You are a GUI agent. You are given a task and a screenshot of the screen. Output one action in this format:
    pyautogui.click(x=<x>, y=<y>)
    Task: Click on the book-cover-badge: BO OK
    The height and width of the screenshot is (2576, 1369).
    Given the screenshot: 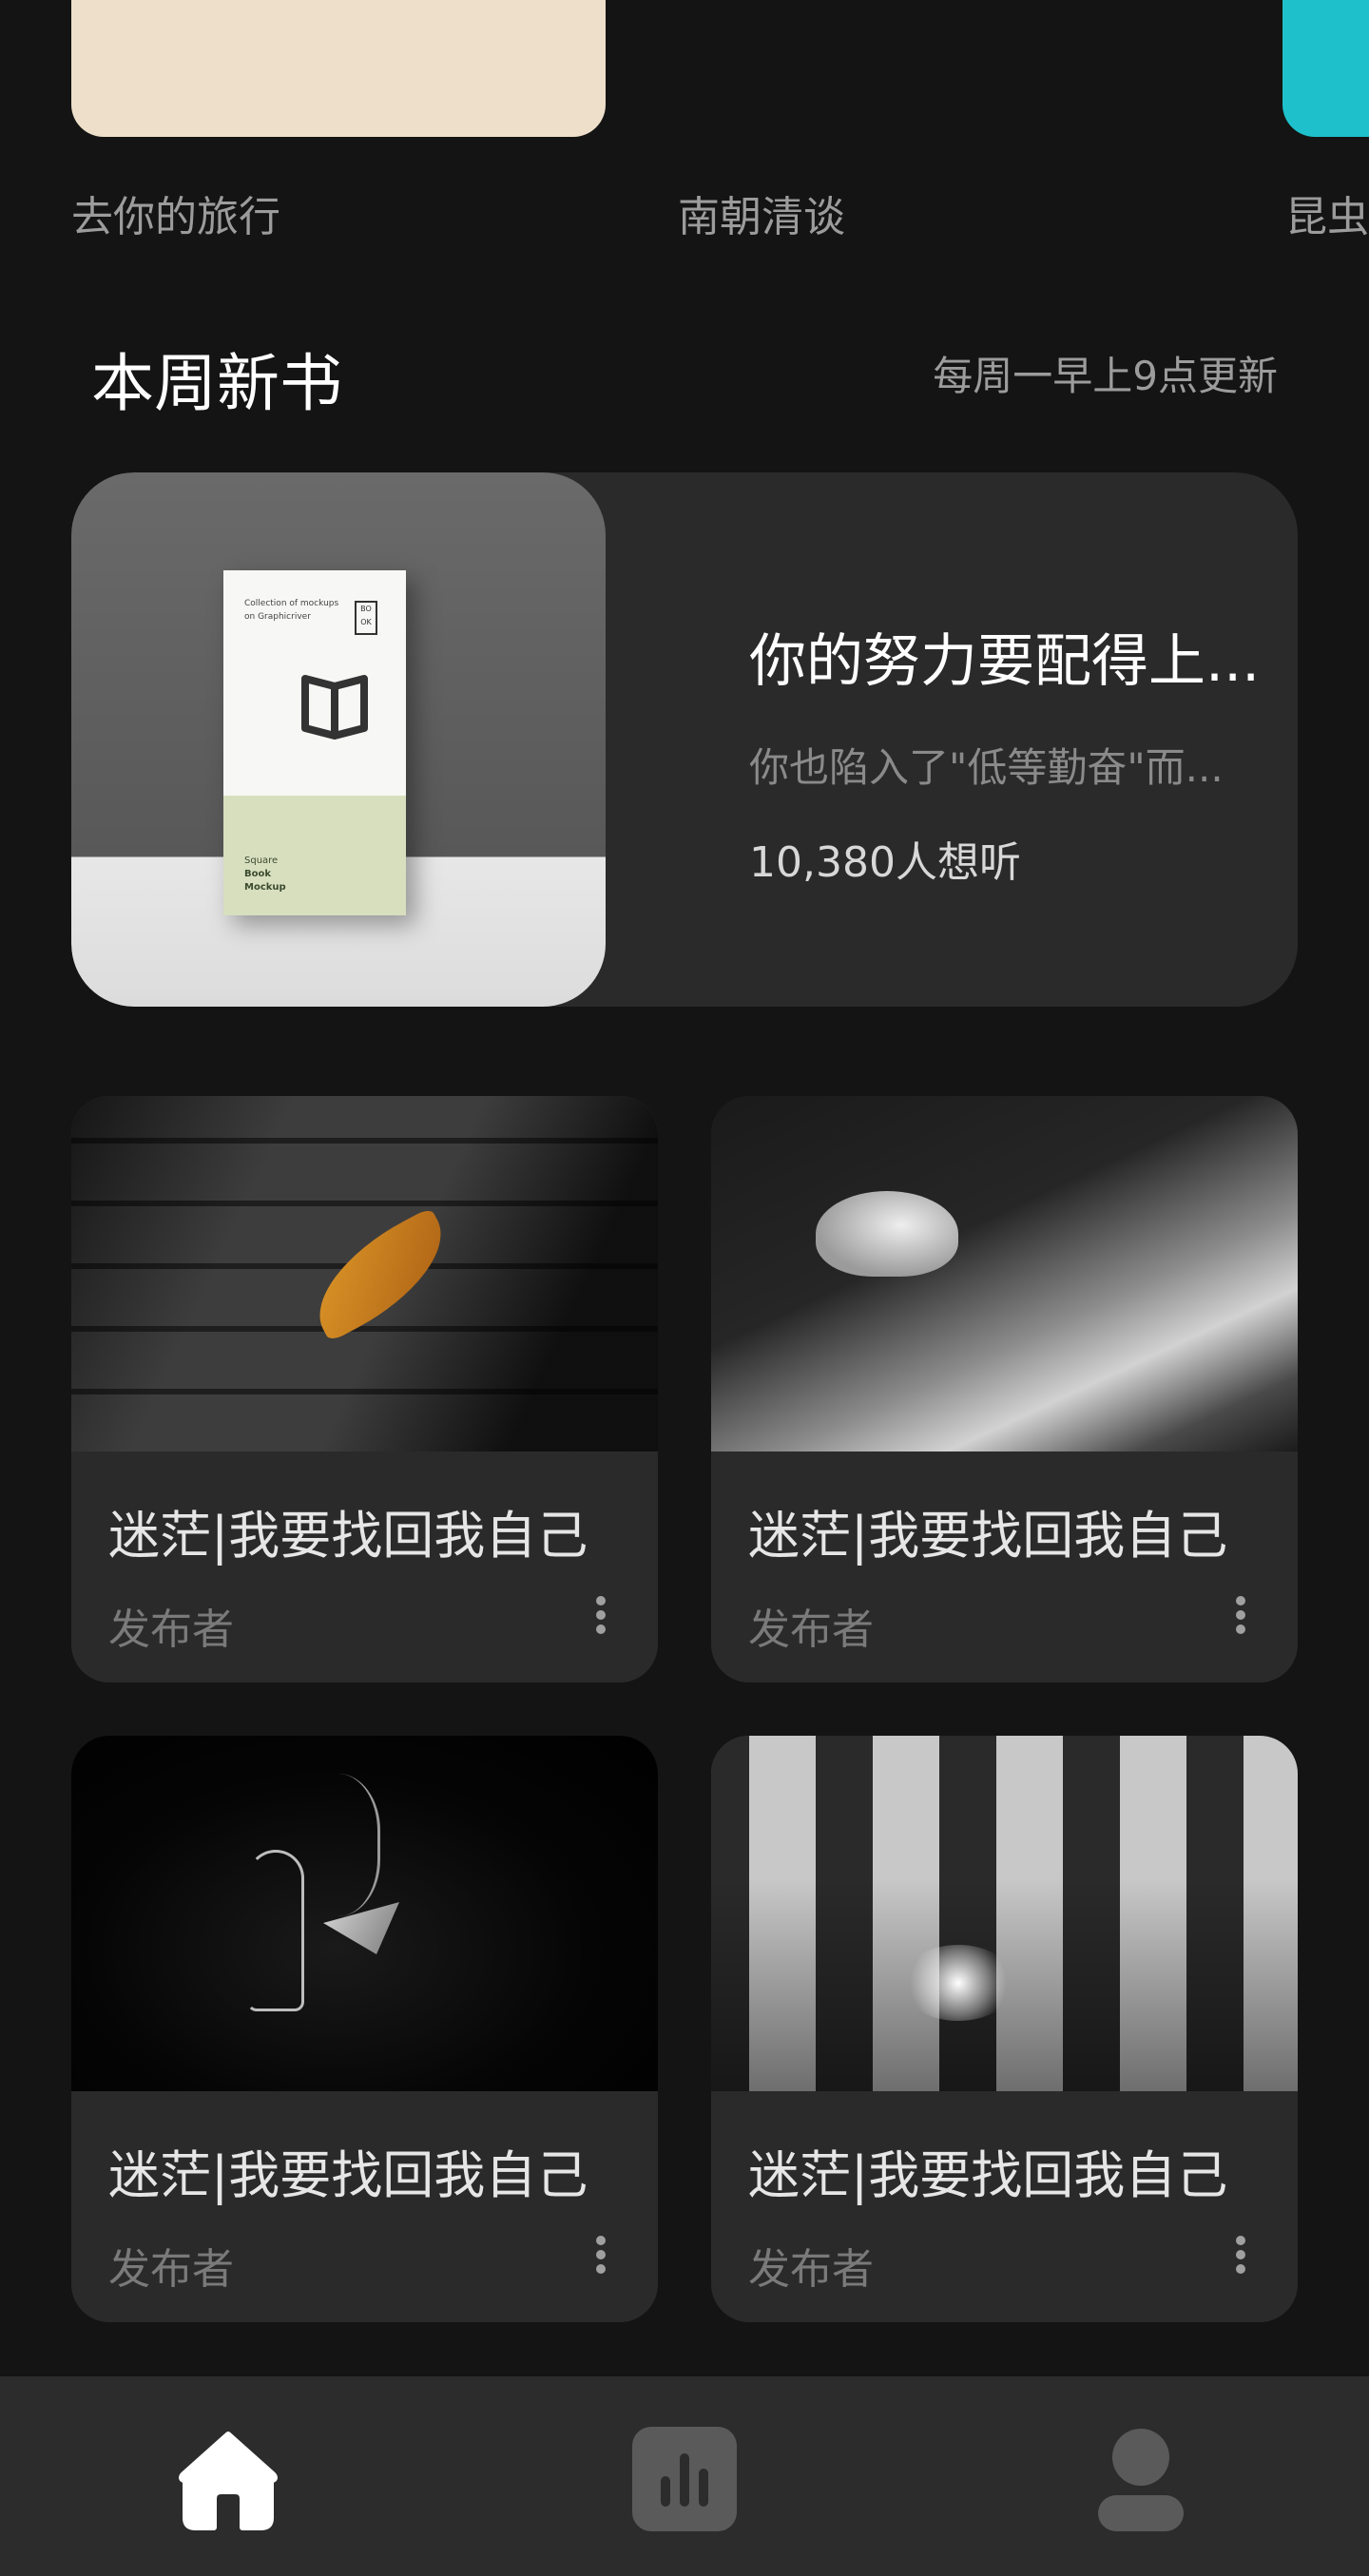 What is the action you would take?
    pyautogui.click(x=366, y=618)
    